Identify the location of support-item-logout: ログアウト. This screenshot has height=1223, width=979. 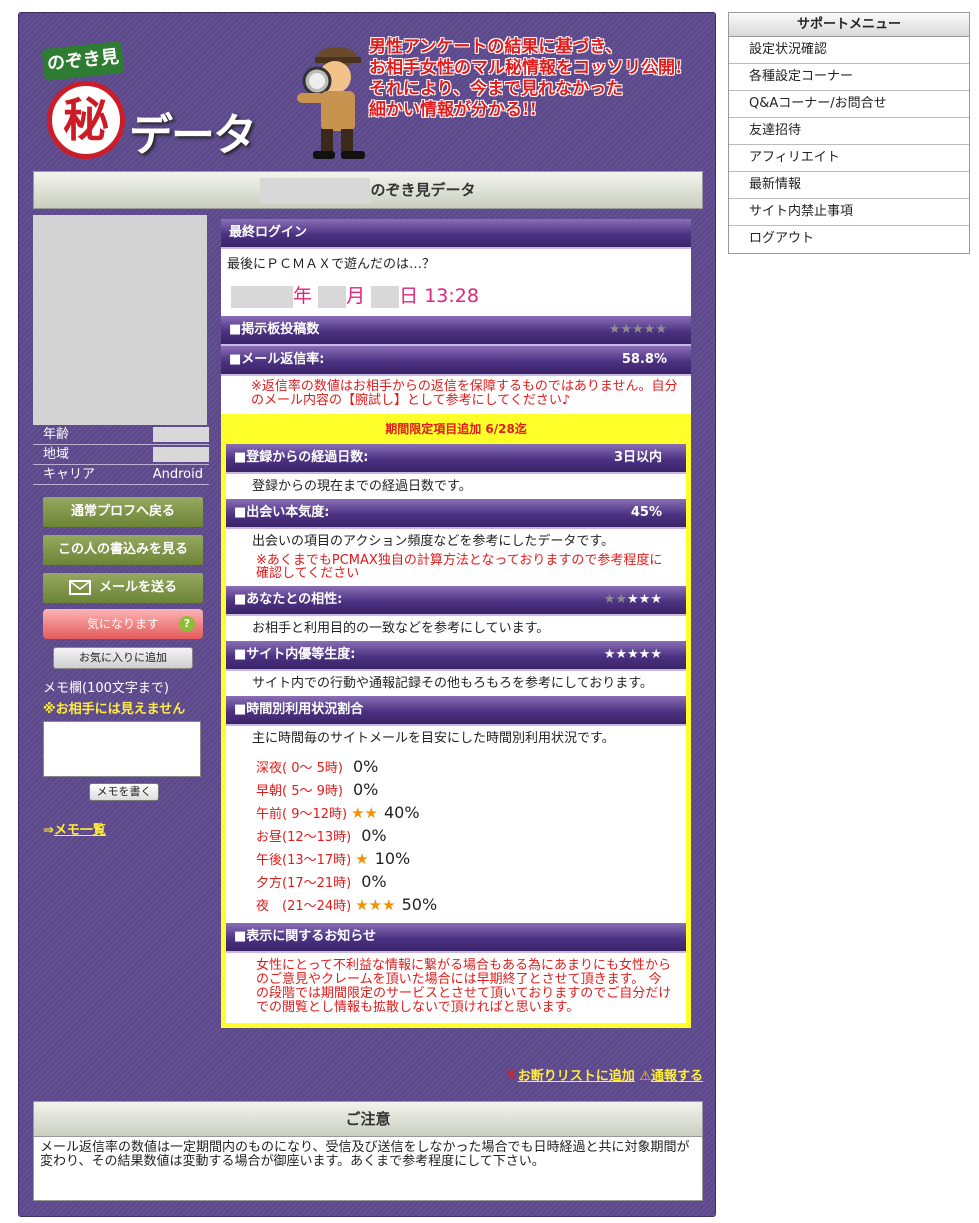
(849, 239).